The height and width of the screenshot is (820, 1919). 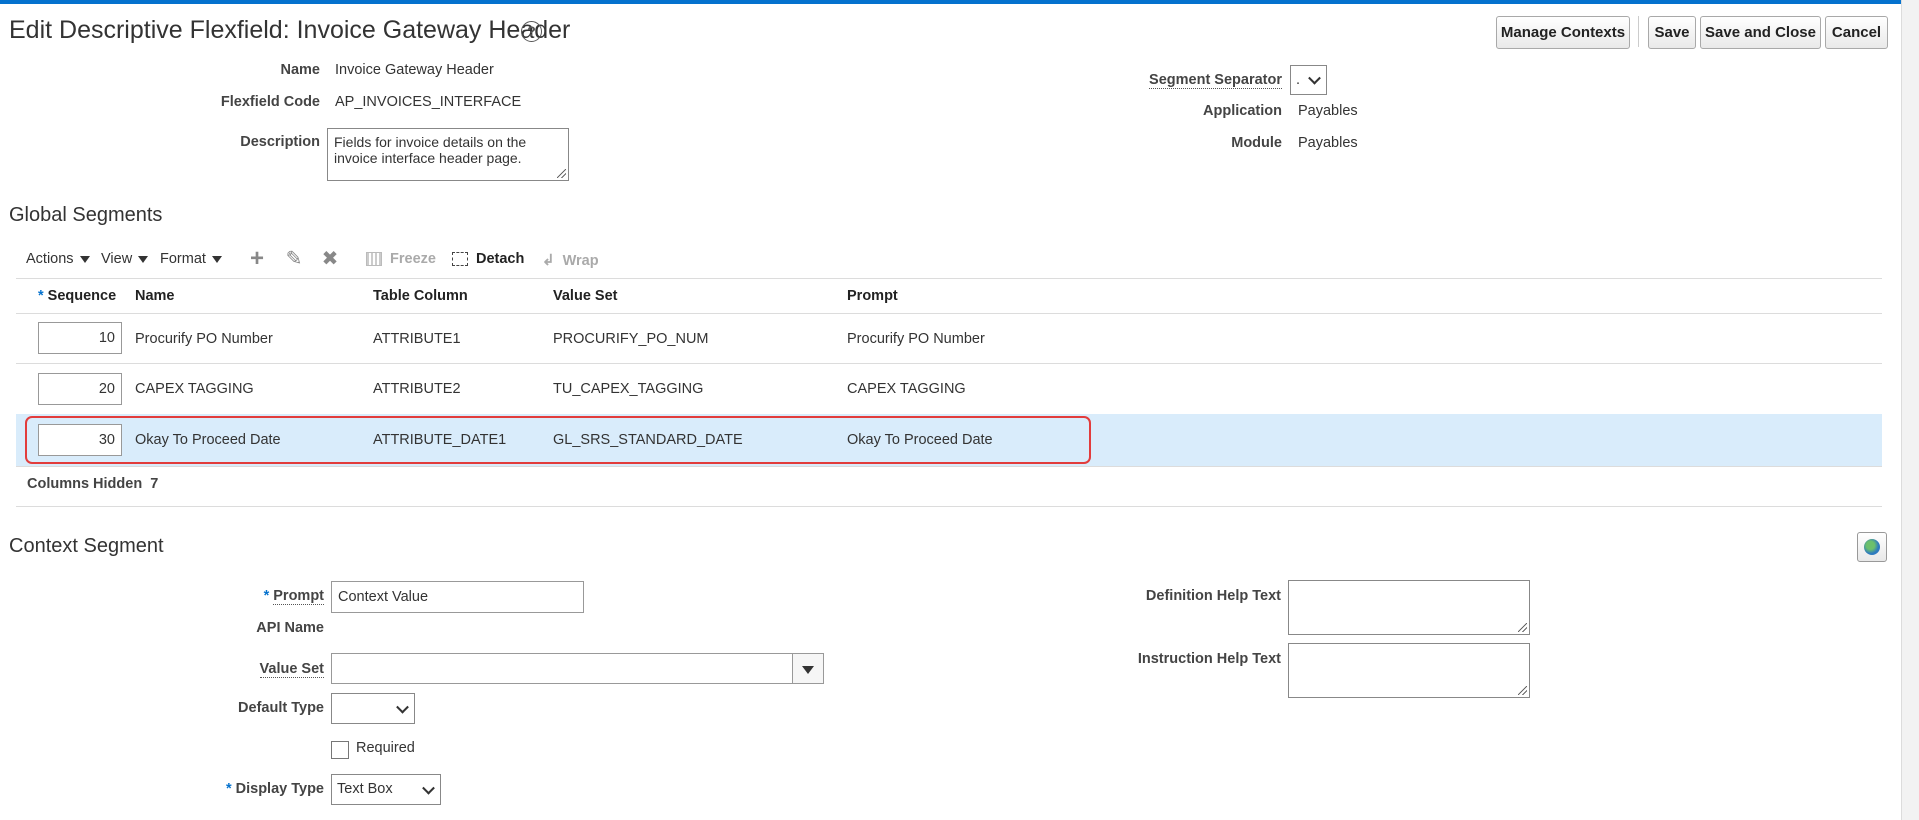 What do you see at coordinates (906, 389) in the screenshot?
I see `prompt-cell: CAPEX TAGGING` at bounding box center [906, 389].